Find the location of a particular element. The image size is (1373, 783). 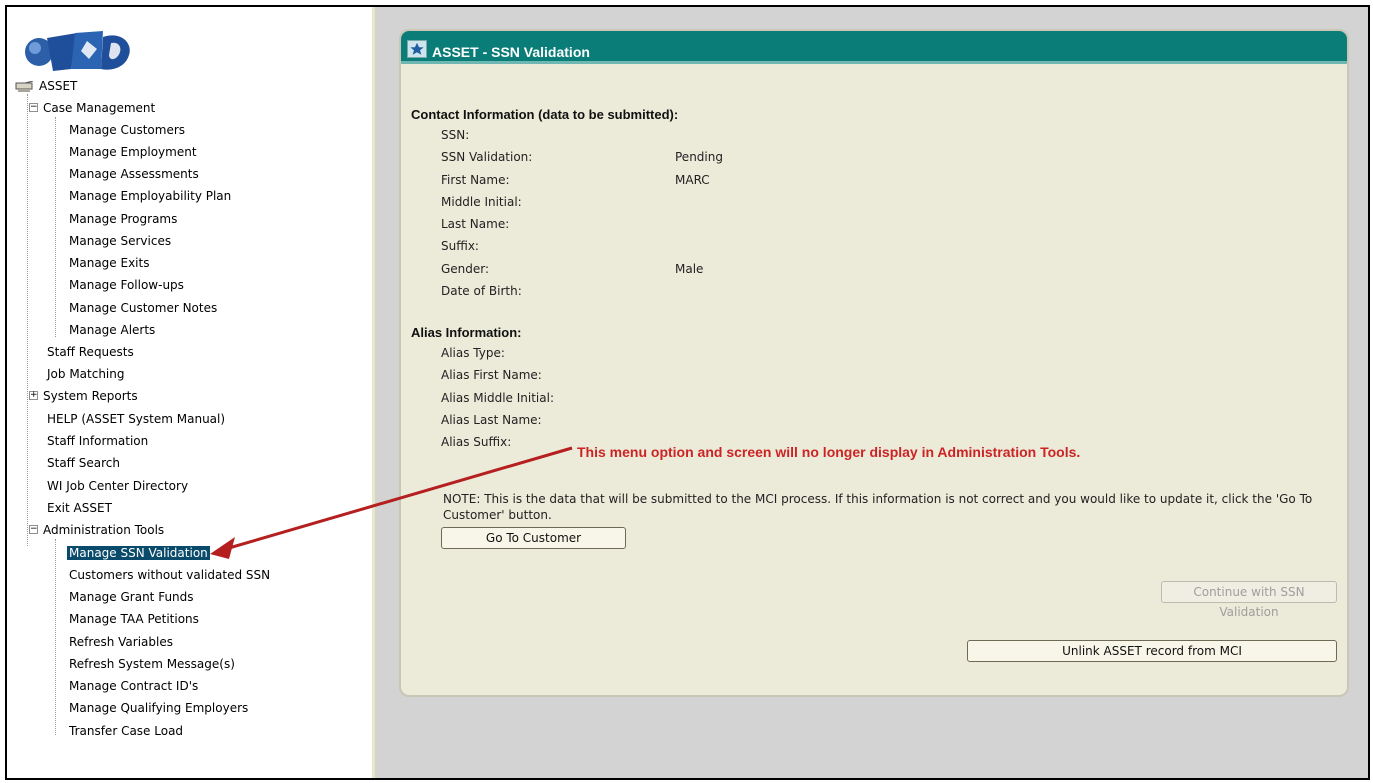

alias-last-name-label: Alias Last Name: is located at coordinates (491, 420).